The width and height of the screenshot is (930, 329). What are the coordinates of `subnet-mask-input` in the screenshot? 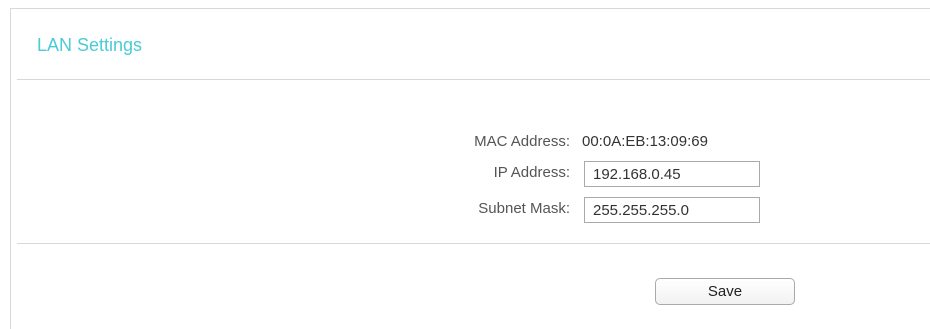 It's located at (672, 210).